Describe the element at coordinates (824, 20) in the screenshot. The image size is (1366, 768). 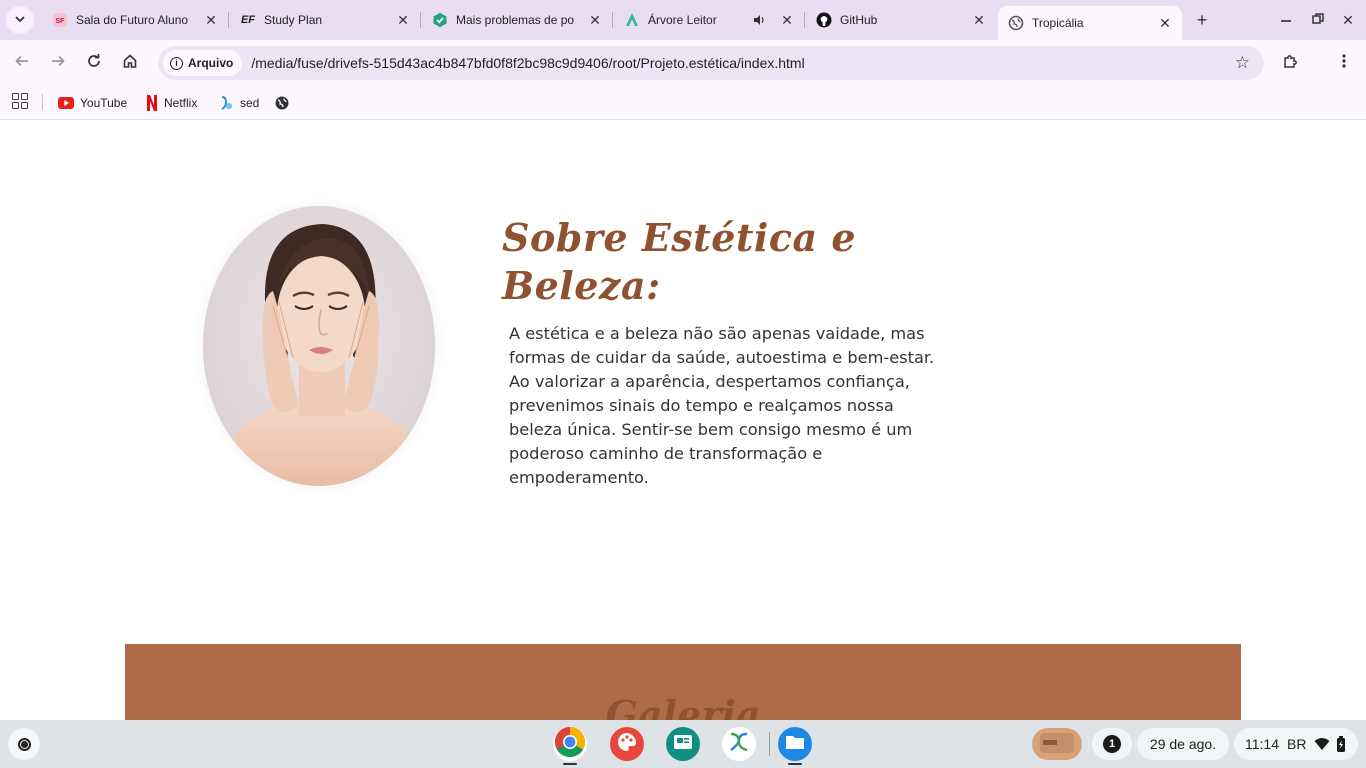
I see `github-icon` at that location.